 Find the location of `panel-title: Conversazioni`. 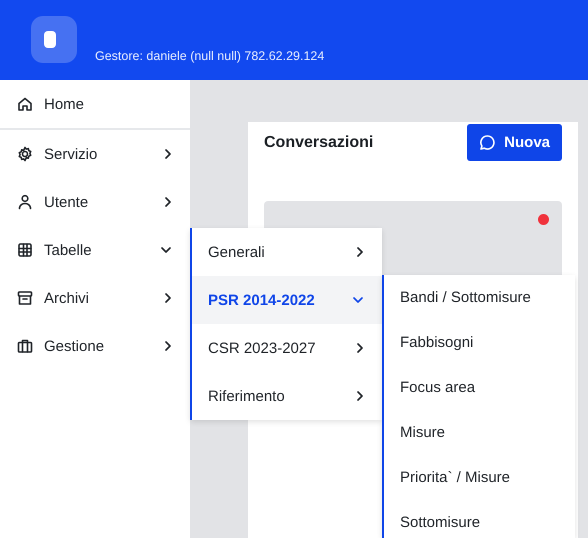

panel-title: Conversazioni is located at coordinates (319, 143).